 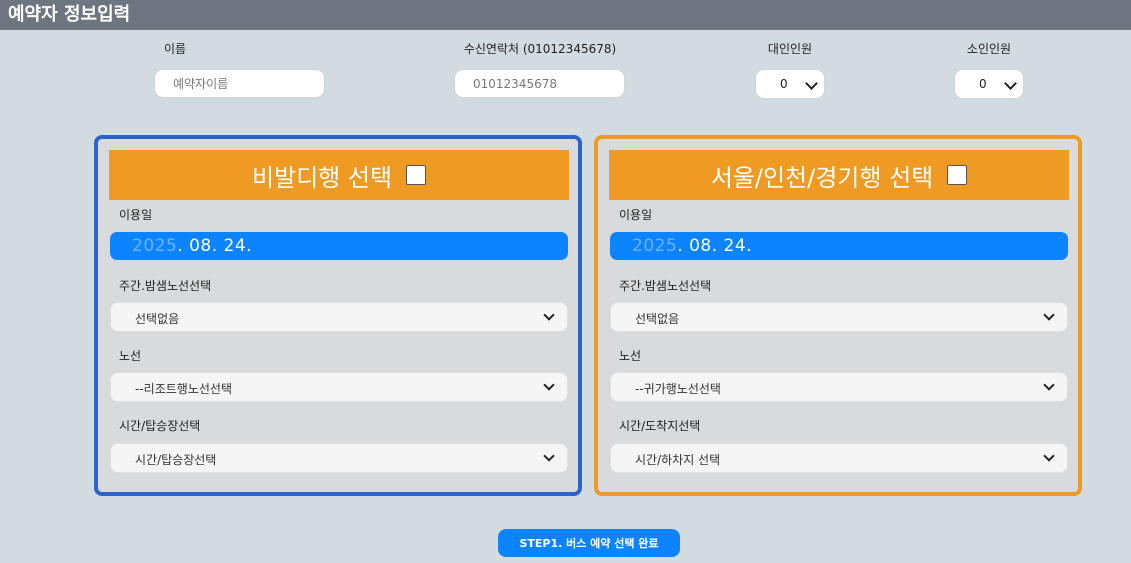 I want to click on panel-header: 비발디행 선택, so click(x=339, y=175).